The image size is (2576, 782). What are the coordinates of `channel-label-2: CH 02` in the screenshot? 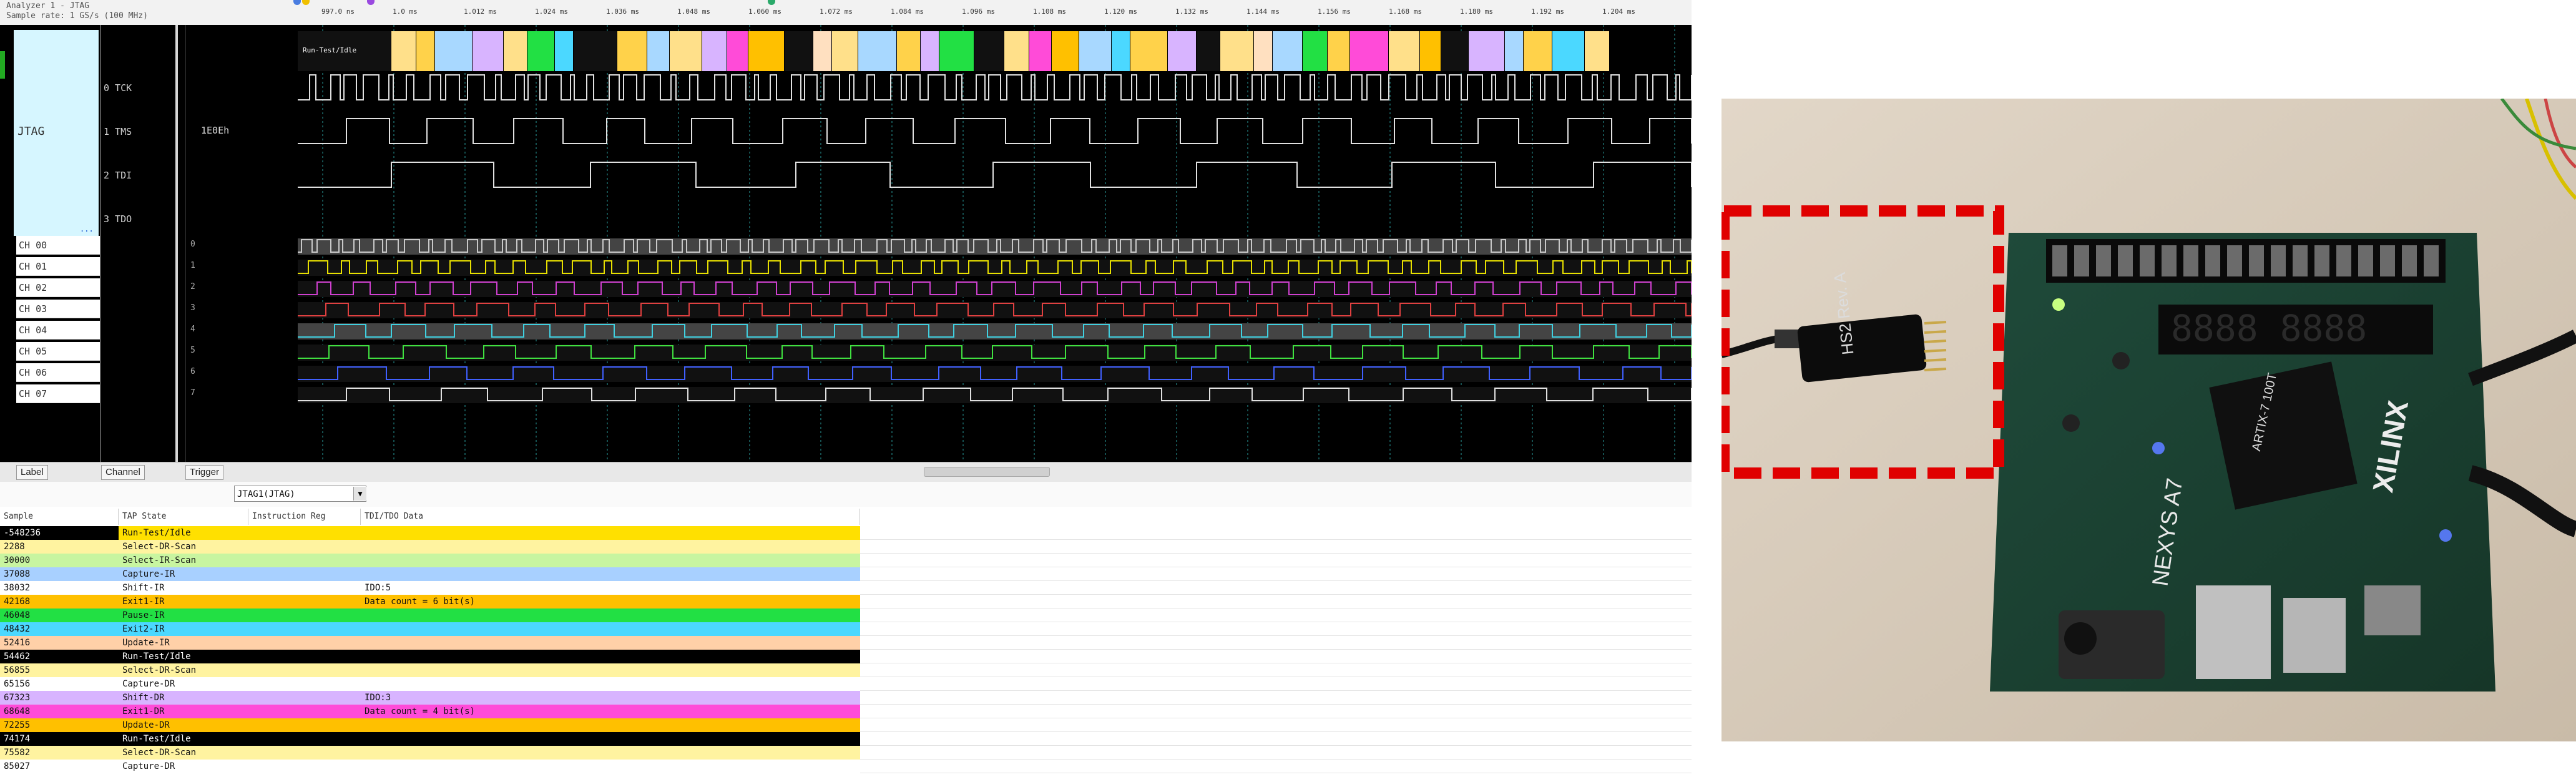 It's located at (58, 287).